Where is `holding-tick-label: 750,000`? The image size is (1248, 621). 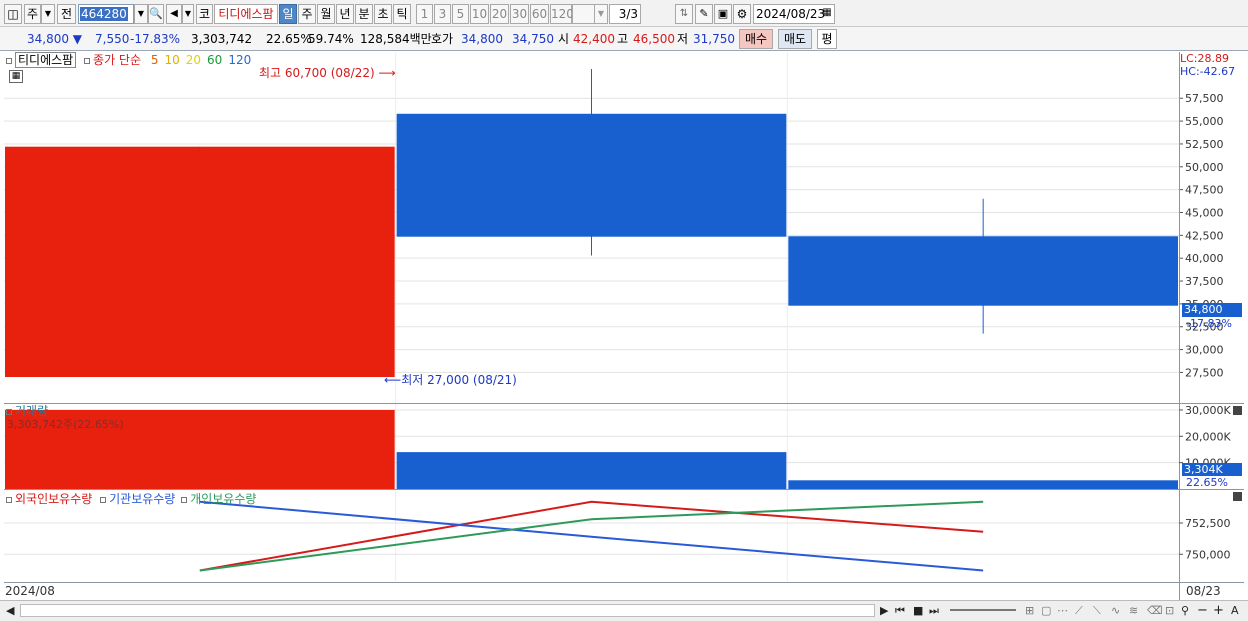 holding-tick-label: 750,000 is located at coordinates (1208, 554).